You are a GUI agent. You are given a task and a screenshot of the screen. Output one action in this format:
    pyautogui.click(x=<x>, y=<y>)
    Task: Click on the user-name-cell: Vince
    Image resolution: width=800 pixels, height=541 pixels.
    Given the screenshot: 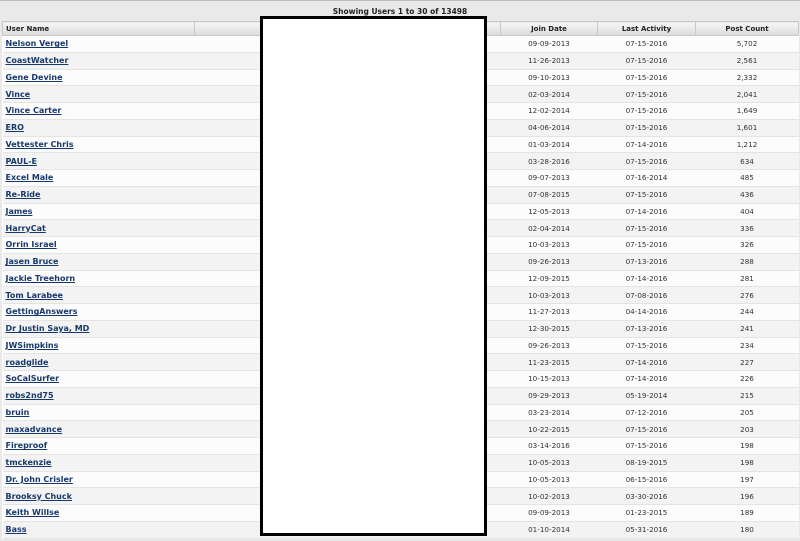 What is the action you would take?
    pyautogui.click(x=98, y=94)
    